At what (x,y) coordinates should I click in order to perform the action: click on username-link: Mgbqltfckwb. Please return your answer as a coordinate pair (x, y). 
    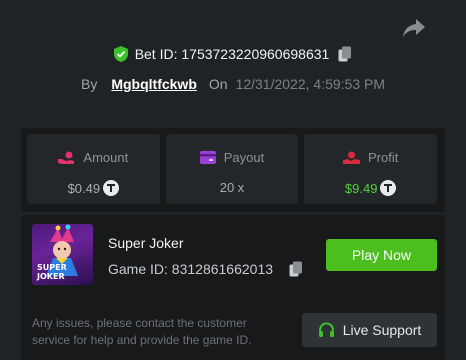
    Looking at the image, I should click on (154, 84).